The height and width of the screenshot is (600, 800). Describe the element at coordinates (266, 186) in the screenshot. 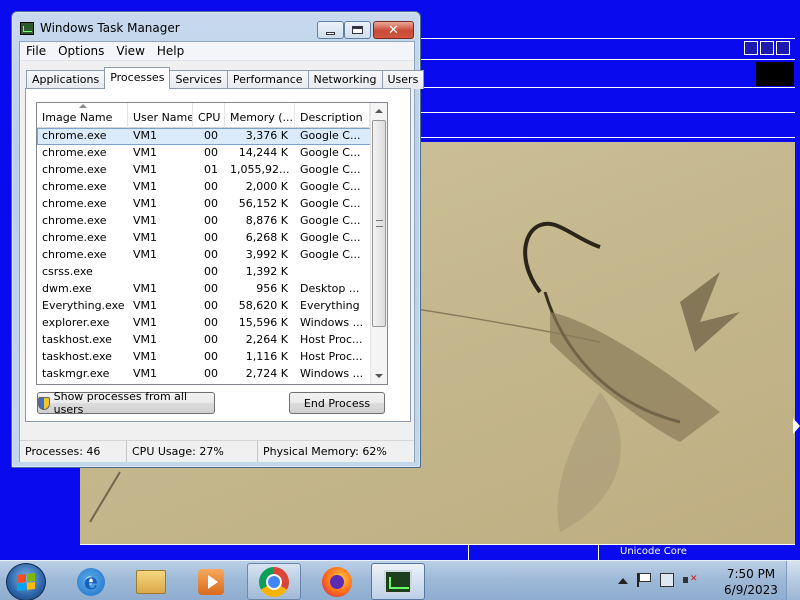

I see `cell-memory: 2,000 K` at that location.